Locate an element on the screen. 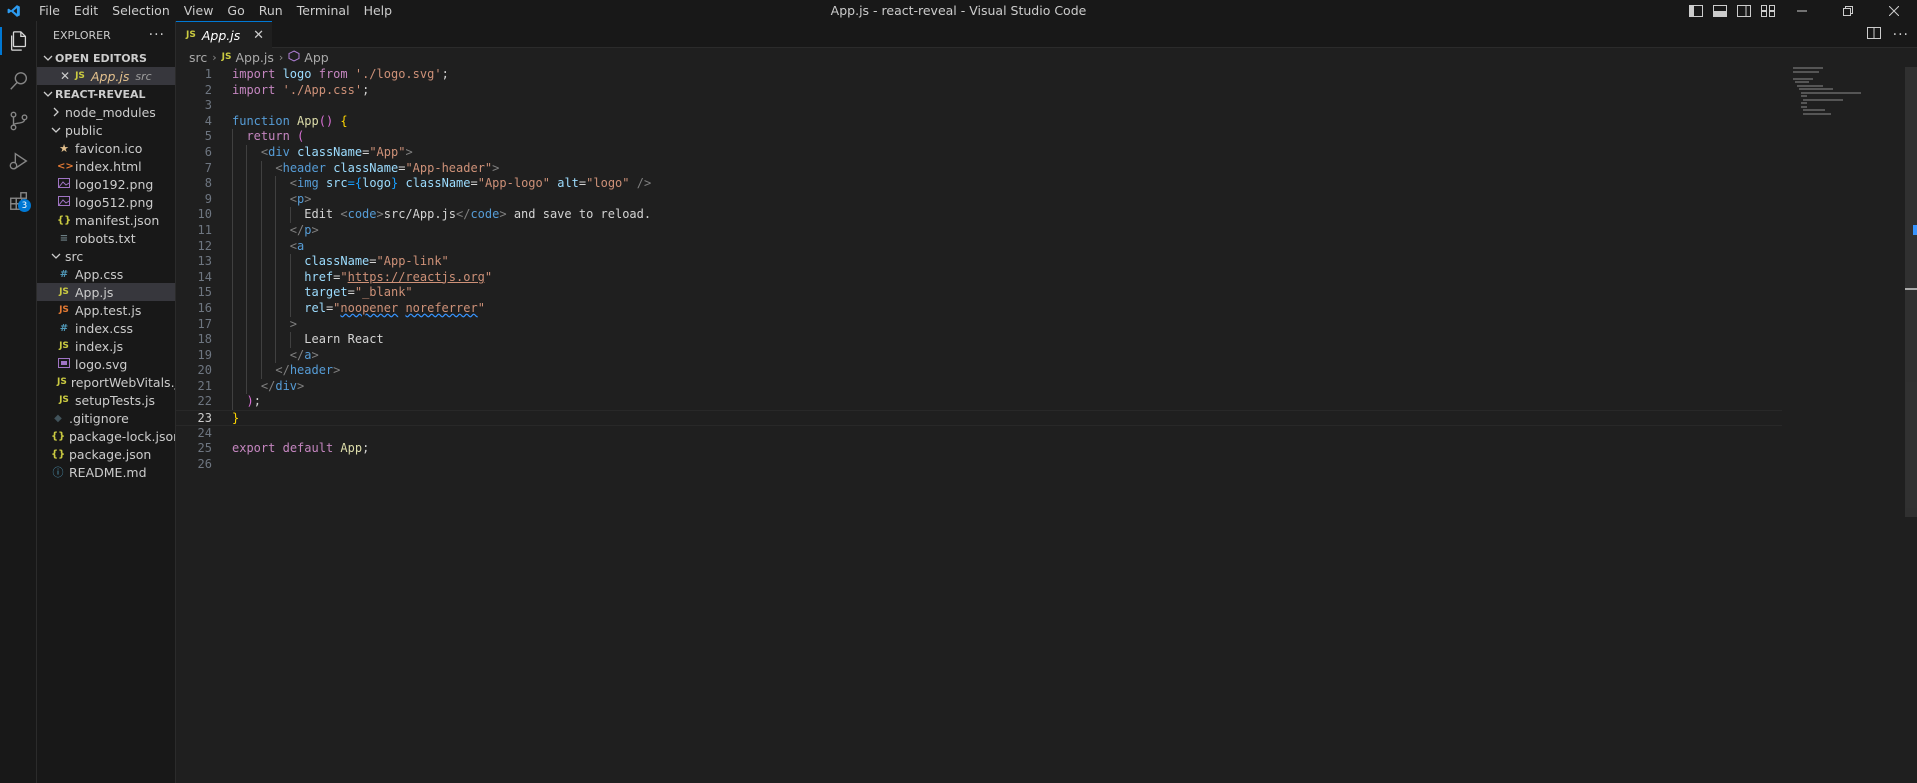 The height and width of the screenshot is (783, 1917). menu-go: Go is located at coordinates (235, 10).